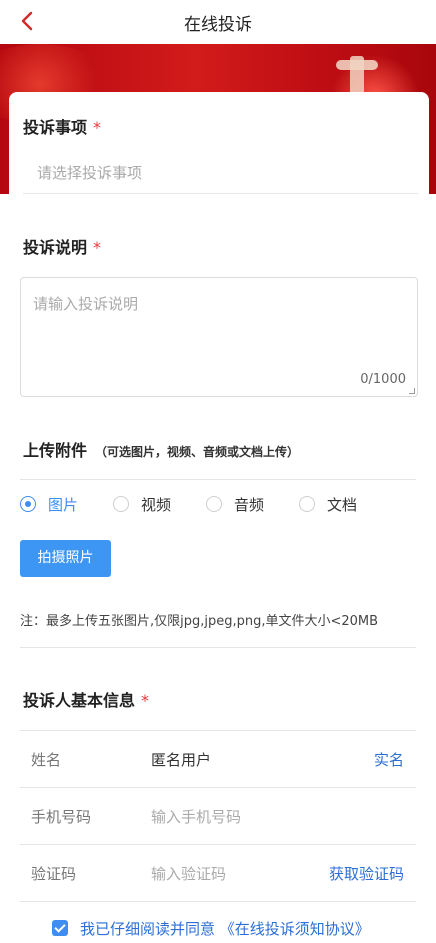  Describe the element at coordinates (90, 173) in the screenshot. I see `complaint-item-placeholder: 请选择投诉事项` at that location.